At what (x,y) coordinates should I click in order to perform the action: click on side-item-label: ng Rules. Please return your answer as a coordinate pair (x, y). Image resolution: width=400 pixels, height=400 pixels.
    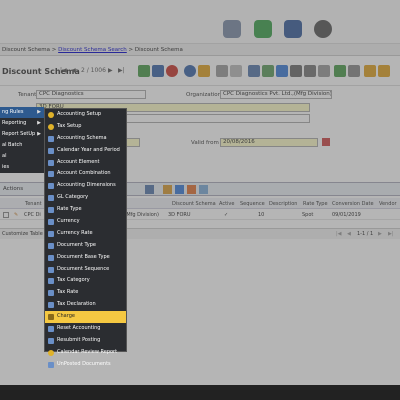
    Looking at the image, I should click on (13, 112).